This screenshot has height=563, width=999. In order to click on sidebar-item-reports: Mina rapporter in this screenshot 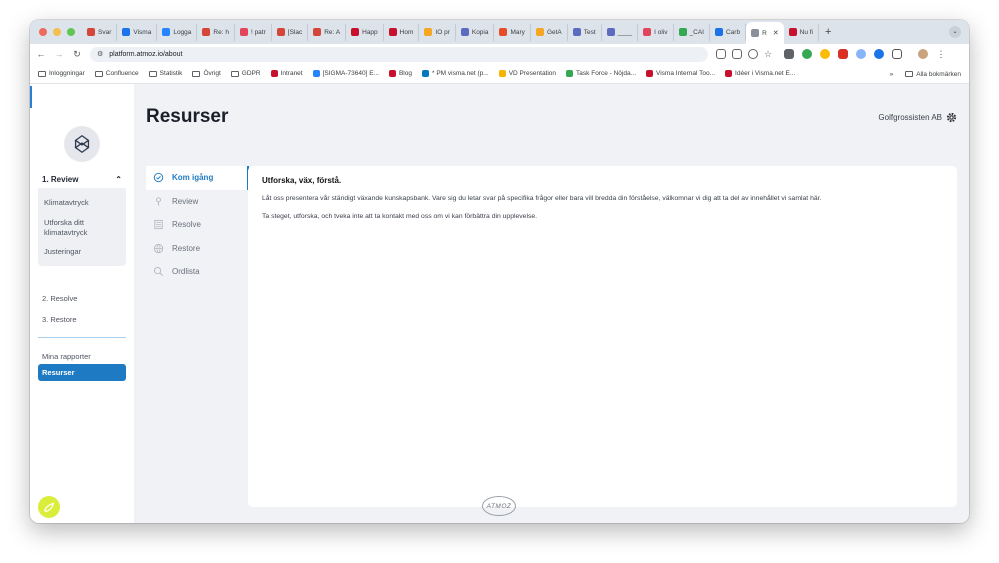, I will do `click(66, 356)`.